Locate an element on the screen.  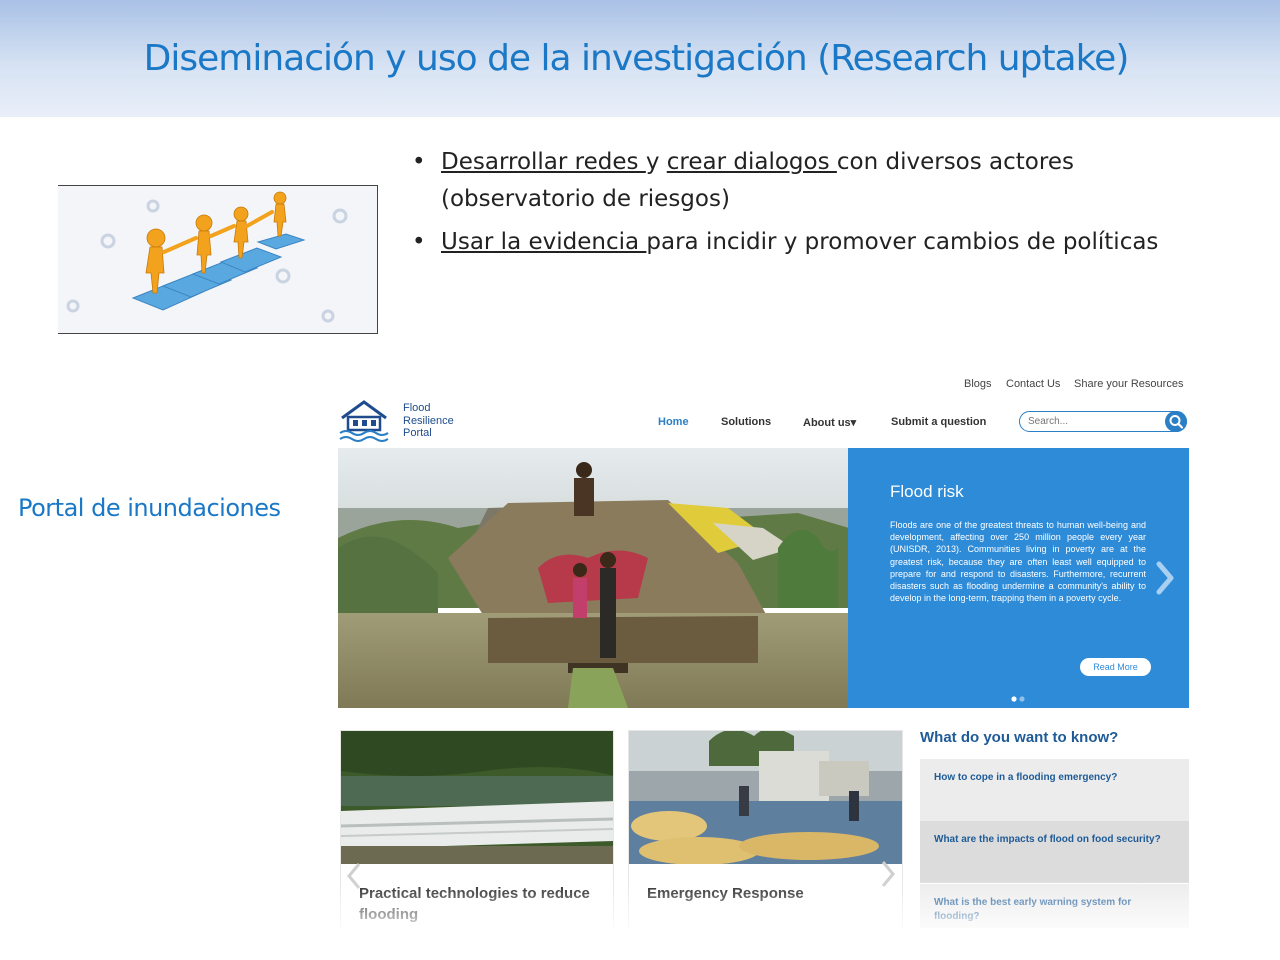
search-box is located at coordinates (1103, 421).